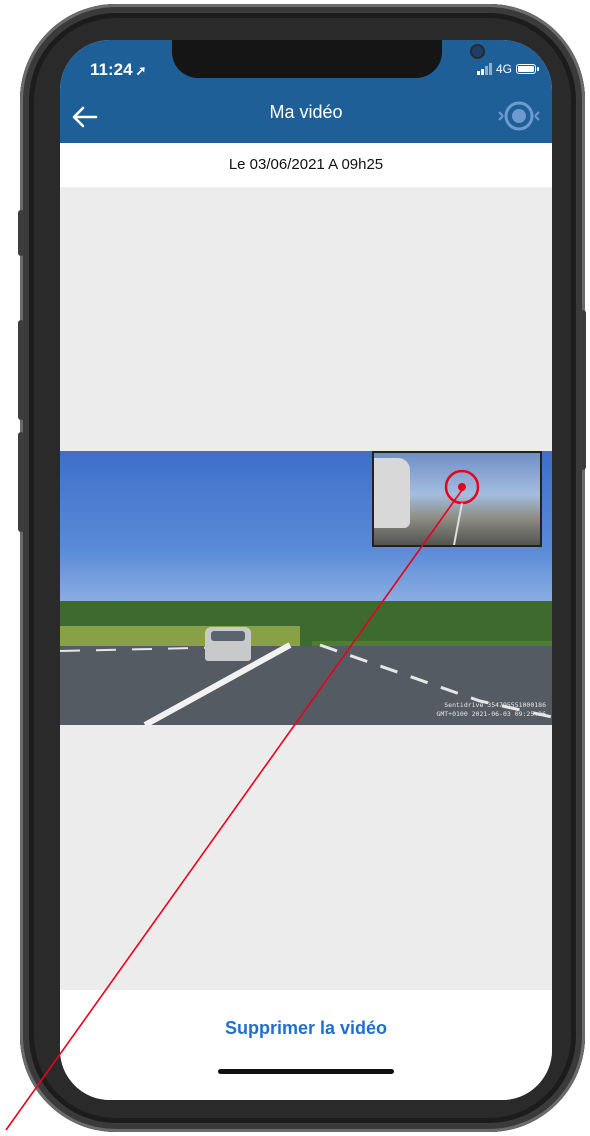 Image resolution: width=590 pixels, height=1136 pixels. Describe the element at coordinates (491, 714) in the screenshot. I see `overlay-line-2: GMT+0100 2021-06-03 09:25:26` at that location.